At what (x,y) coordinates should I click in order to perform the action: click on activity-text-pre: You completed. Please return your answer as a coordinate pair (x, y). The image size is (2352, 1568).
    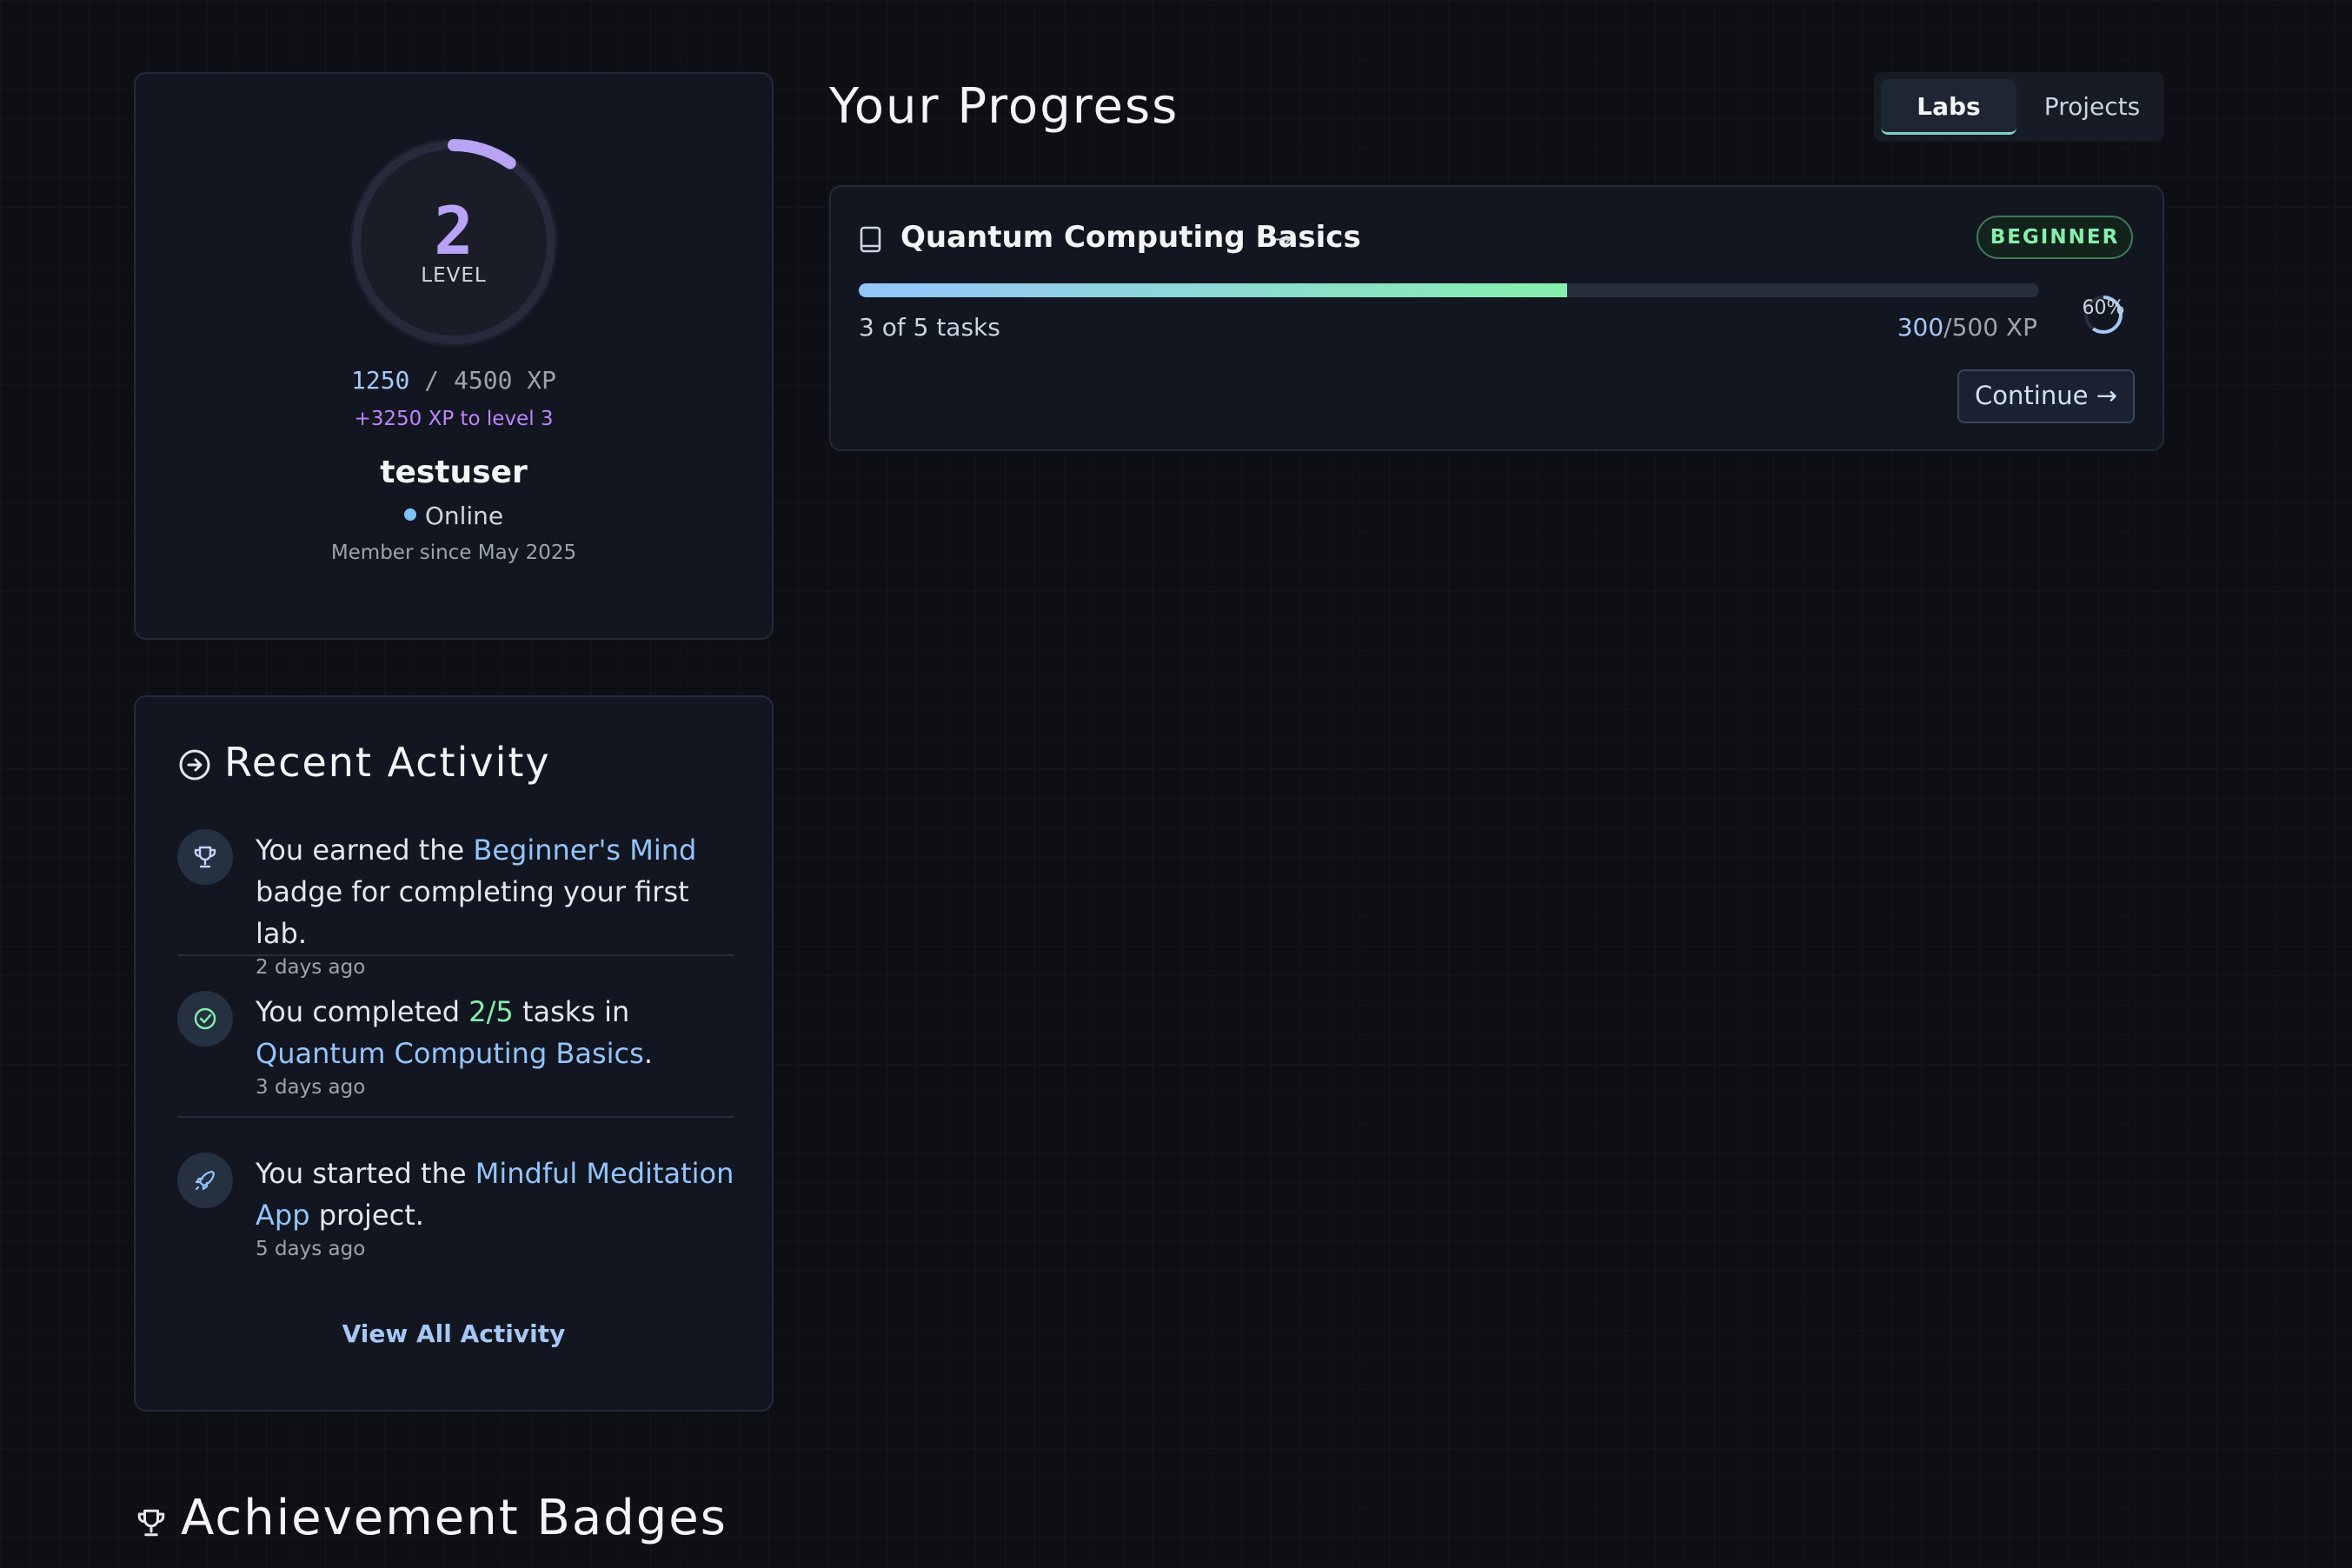
    Looking at the image, I should click on (362, 1011).